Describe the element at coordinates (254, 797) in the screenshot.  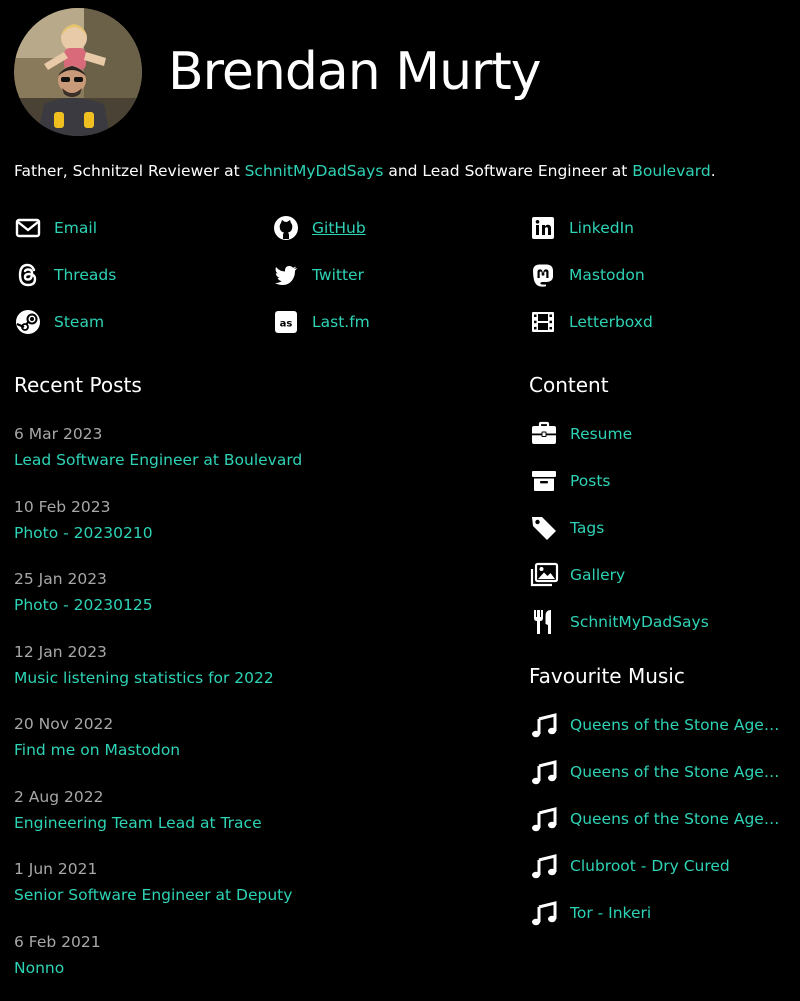
I see `post-date: 2 Aug 2022` at that location.